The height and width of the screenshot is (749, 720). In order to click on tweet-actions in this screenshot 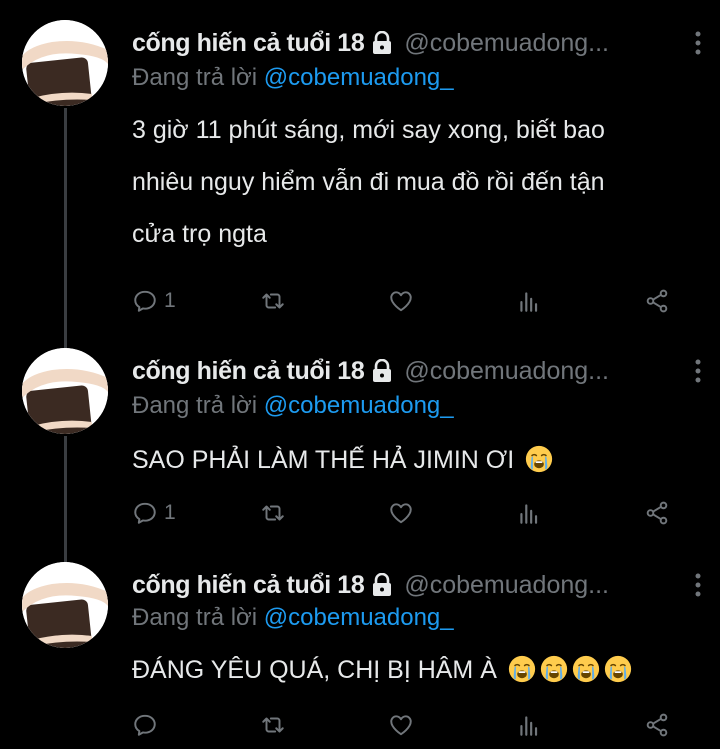, I will do `click(412, 725)`.